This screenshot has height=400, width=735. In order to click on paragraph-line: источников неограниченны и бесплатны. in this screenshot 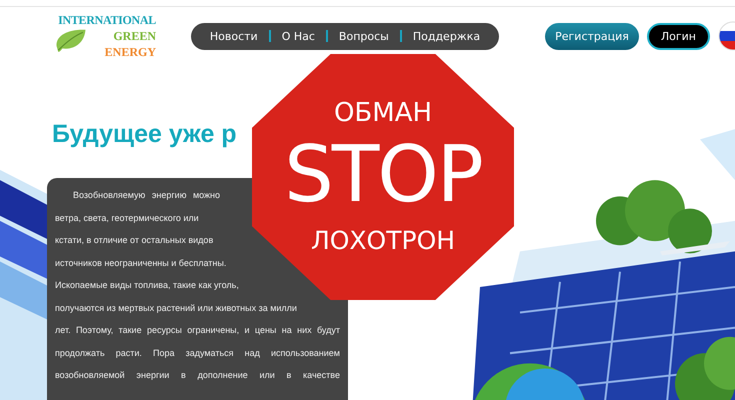, I will do `click(140, 263)`.